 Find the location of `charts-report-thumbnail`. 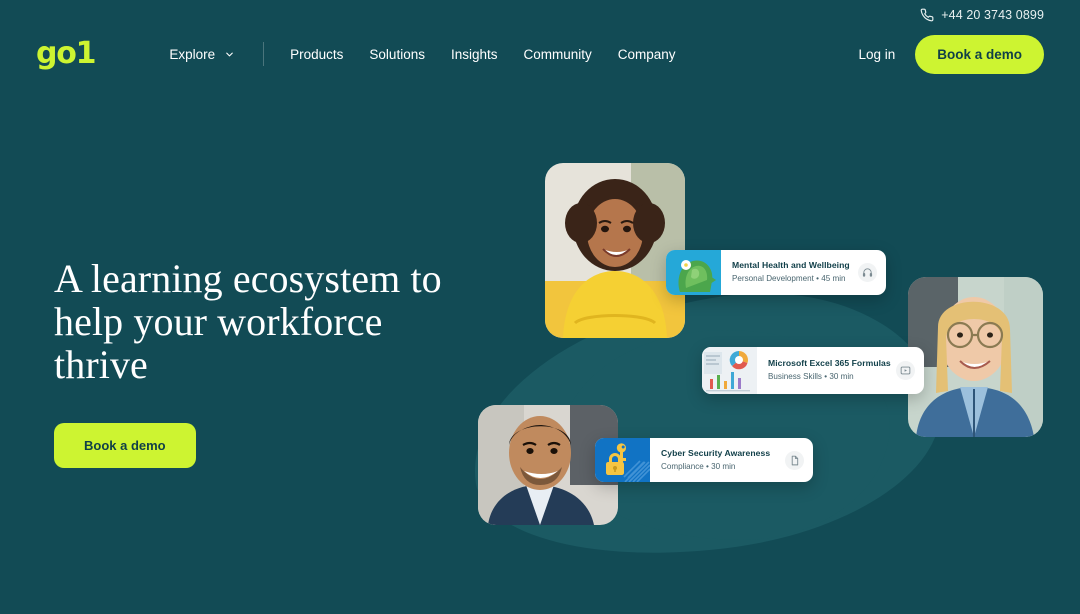

charts-report-thumbnail is located at coordinates (729, 370).